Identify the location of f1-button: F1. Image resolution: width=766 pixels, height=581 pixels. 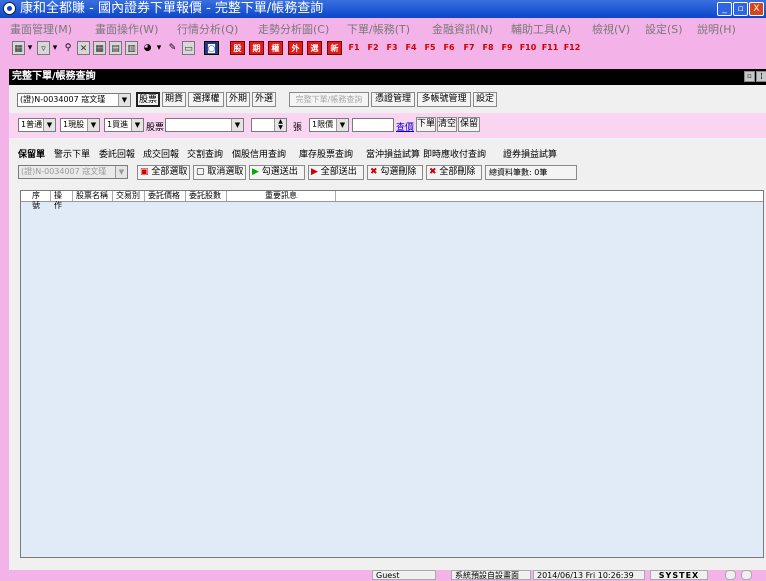
(354, 48).